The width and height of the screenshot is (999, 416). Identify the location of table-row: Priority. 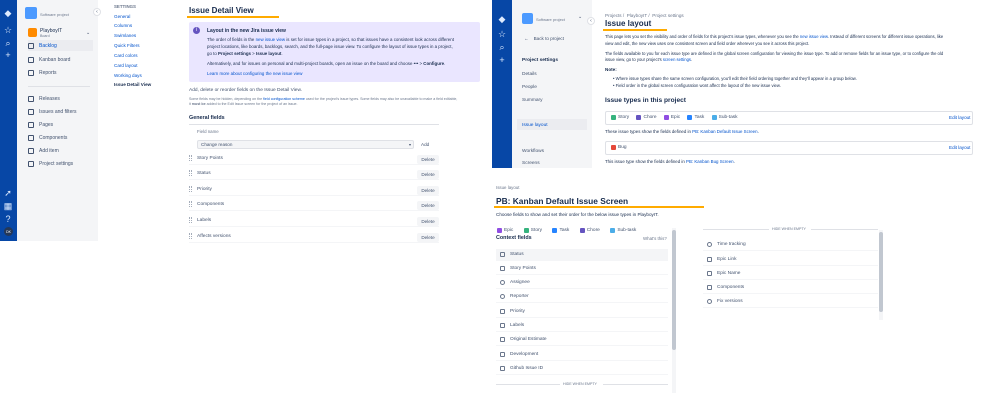
(314, 189).